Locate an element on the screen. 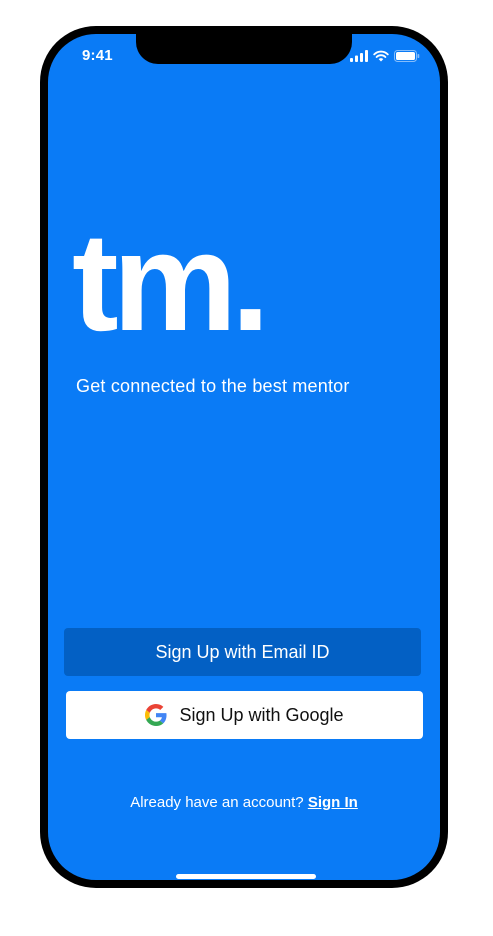  wifi-icon is located at coordinates (381, 56).